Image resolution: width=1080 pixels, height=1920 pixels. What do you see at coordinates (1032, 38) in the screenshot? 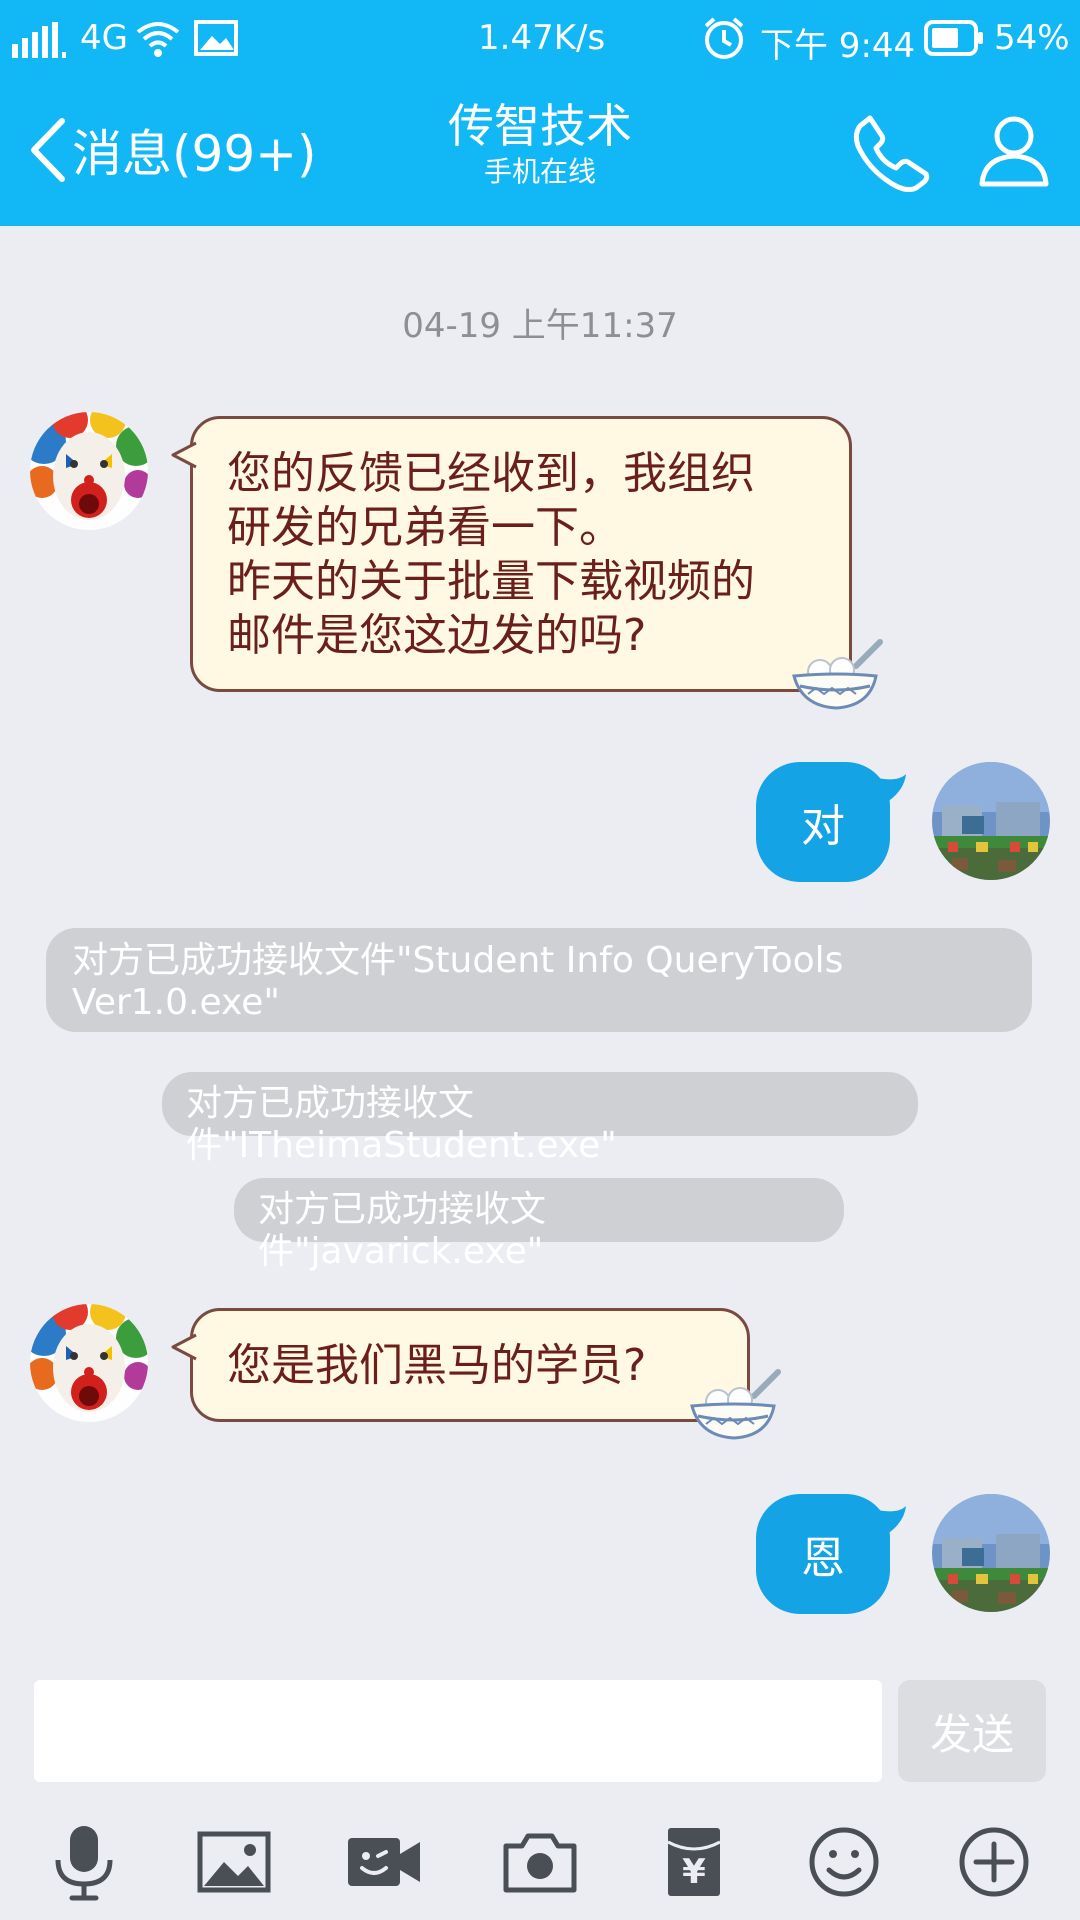
I see `battery-level: 54%` at bounding box center [1032, 38].